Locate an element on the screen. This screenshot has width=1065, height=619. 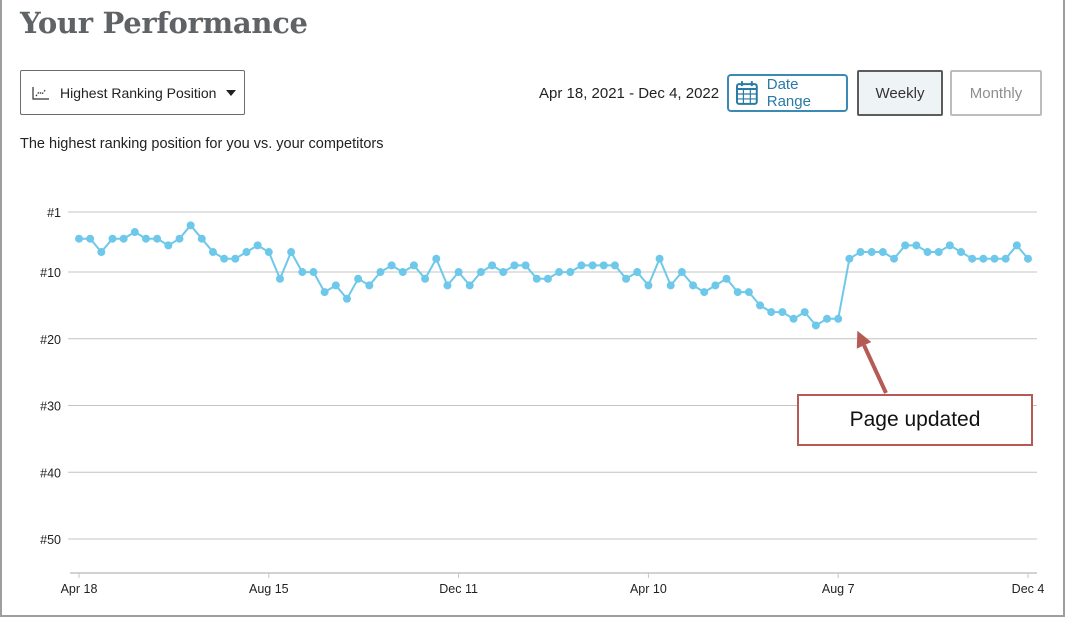
y-tick-label: #20 is located at coordinates (50, 340).